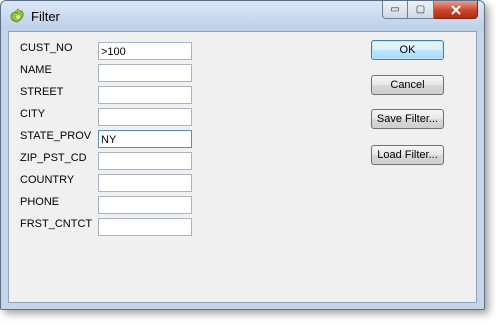 This screenshot has width=498, height=323. I want to click on maximize-button: ▢, so click(421, 10).